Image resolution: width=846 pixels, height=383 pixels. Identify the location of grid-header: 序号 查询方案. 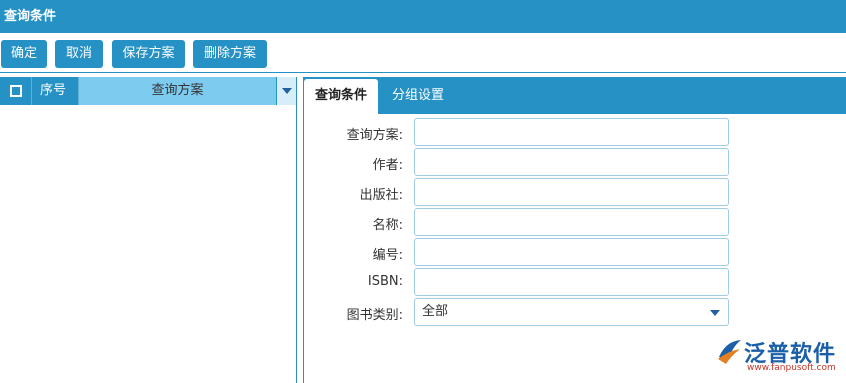
(148, 91).